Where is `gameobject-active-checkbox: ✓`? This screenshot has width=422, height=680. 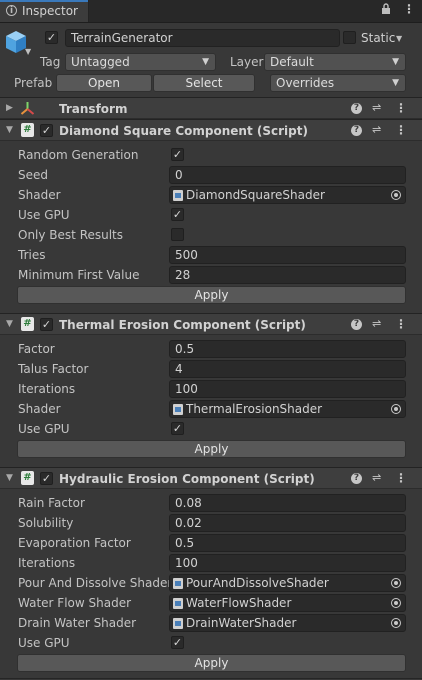 gameobject-active-checkbox: ✓ is located at coordinates (51, 37).